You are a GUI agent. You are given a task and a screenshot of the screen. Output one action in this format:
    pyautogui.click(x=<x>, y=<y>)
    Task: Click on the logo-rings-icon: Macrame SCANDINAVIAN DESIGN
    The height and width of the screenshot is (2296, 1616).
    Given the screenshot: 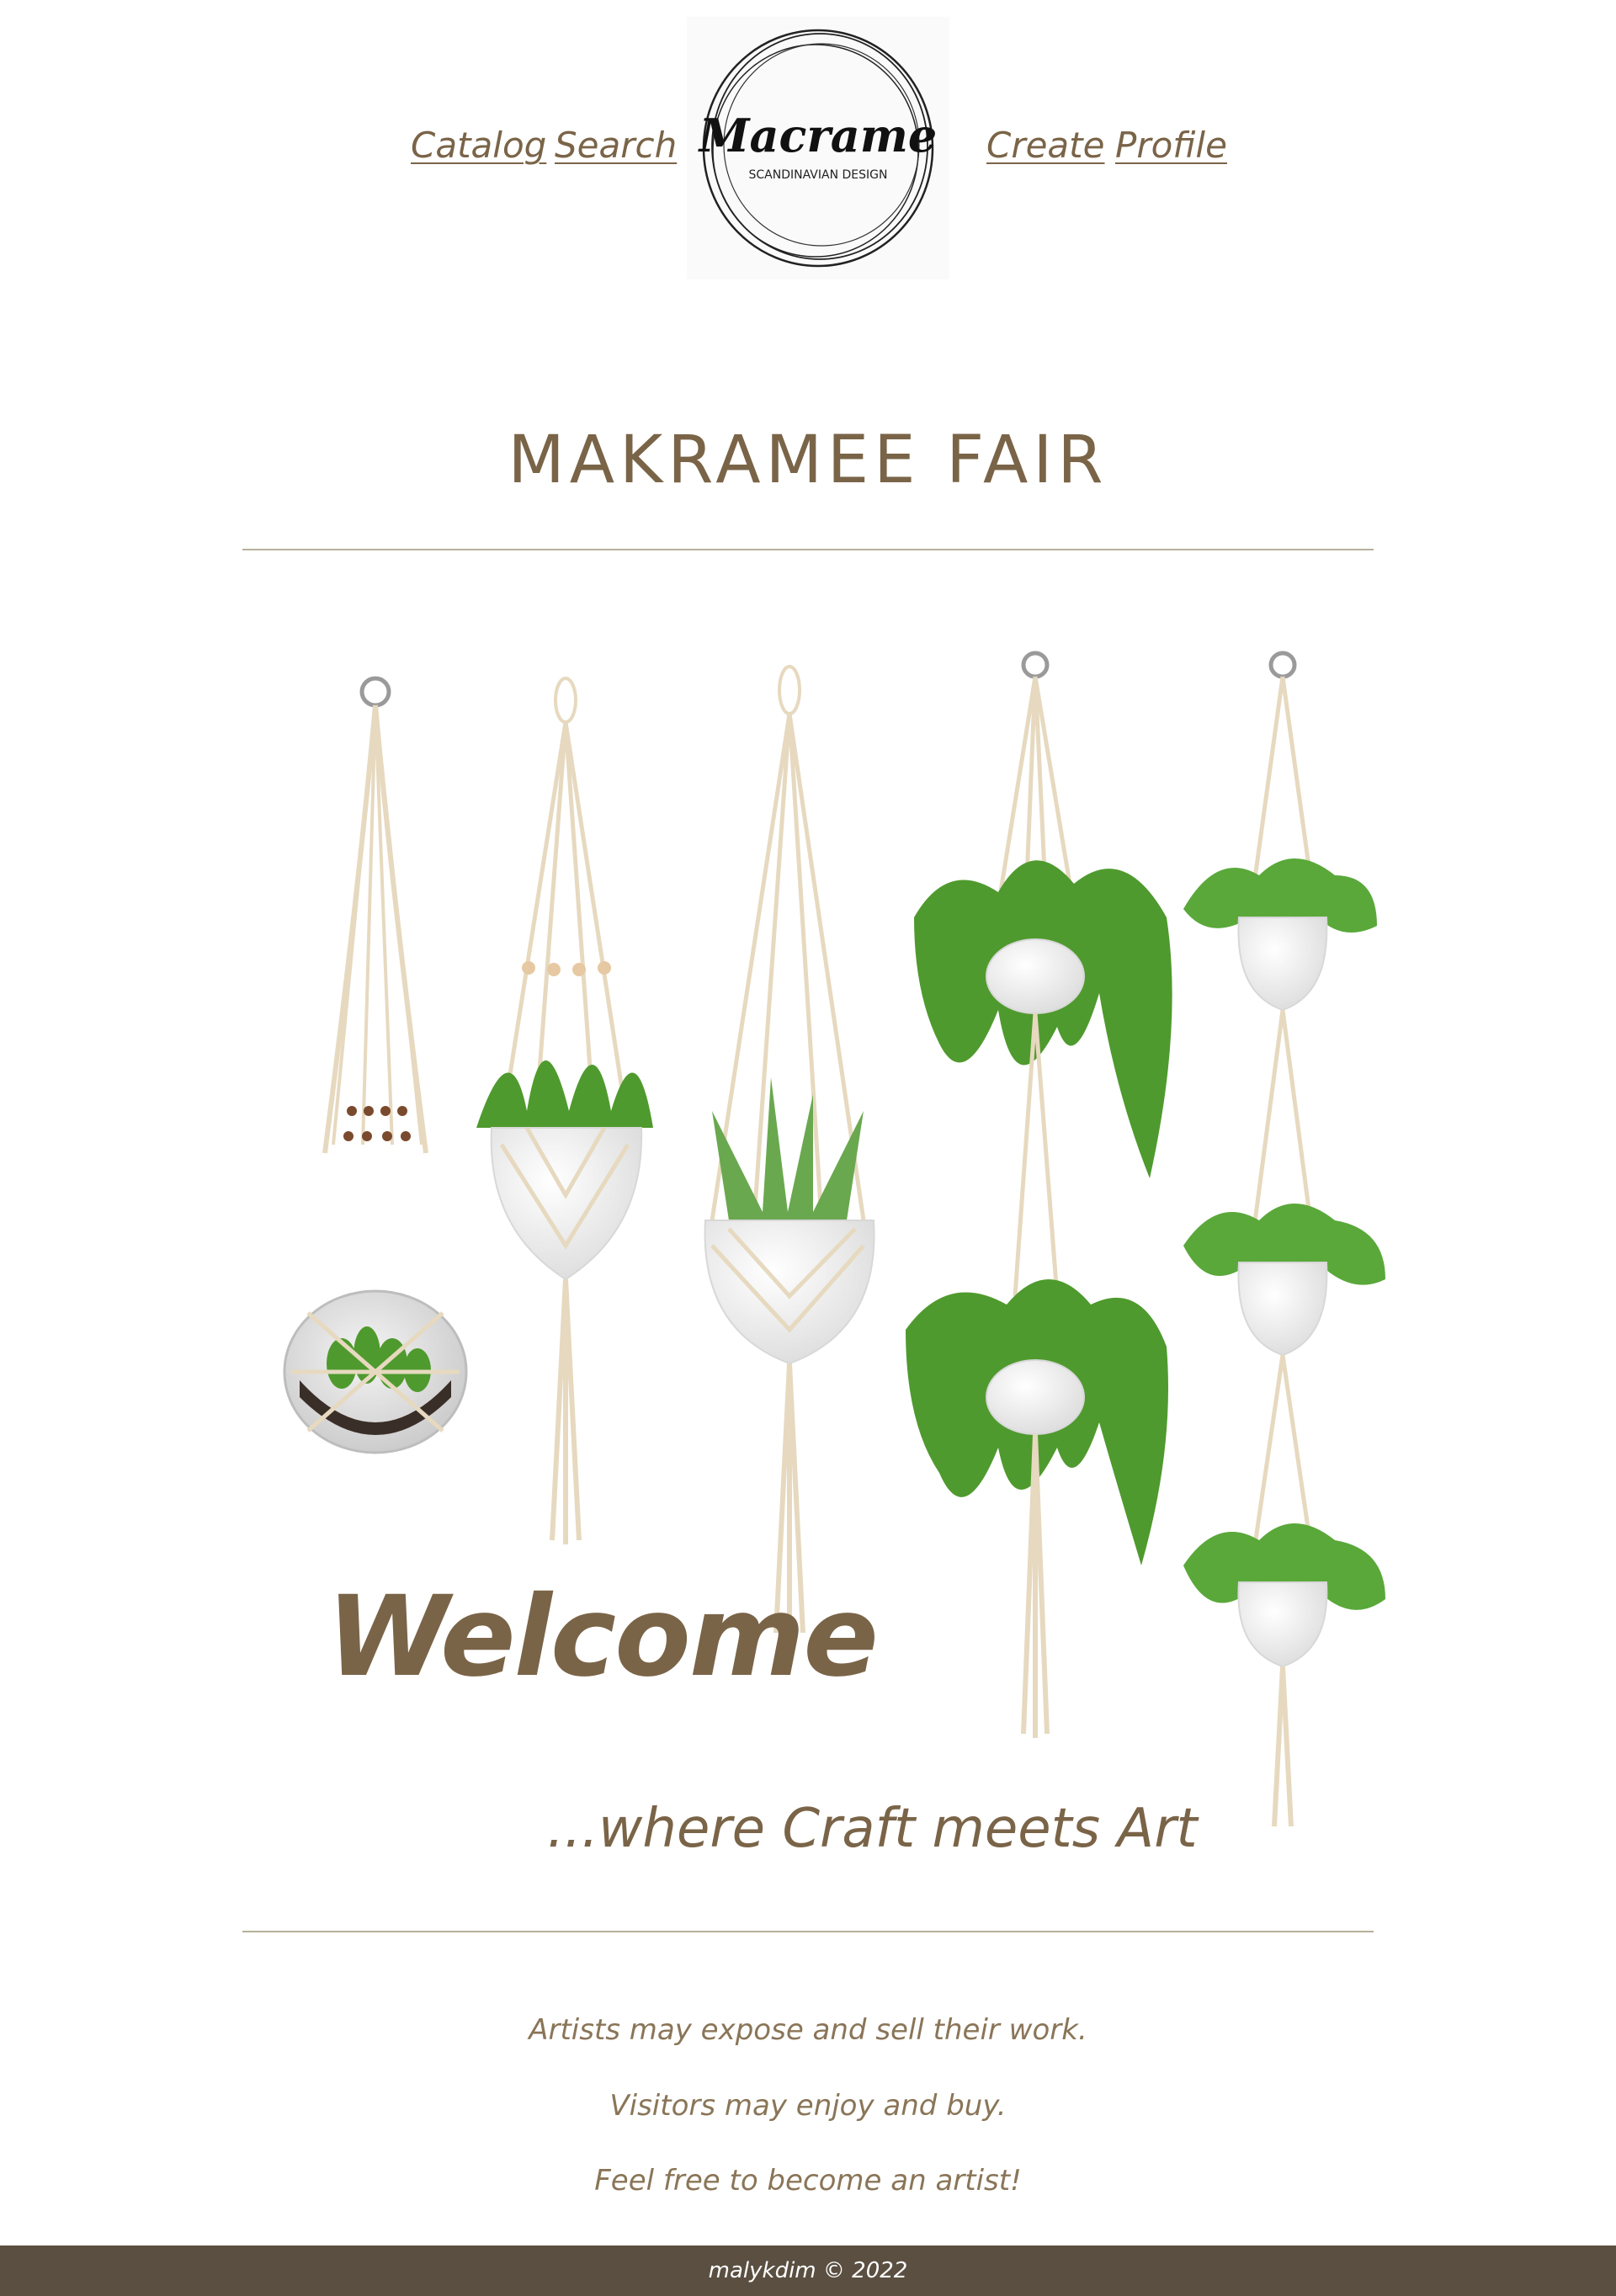 What is the action you would take?
    pyautogui.click(x=818, y=148)
    